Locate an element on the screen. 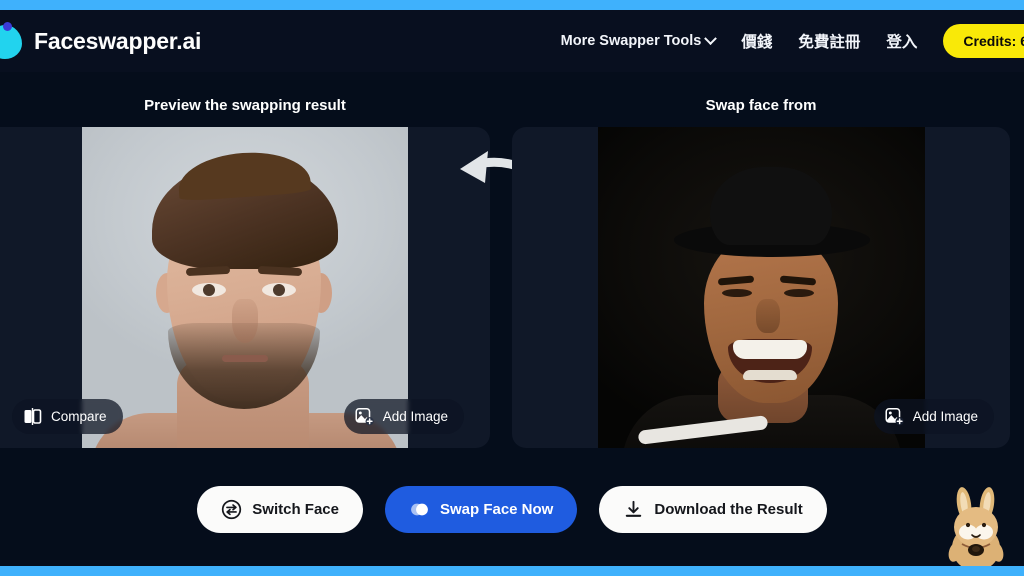 Image resolution: width=1024 pixels, height=576 pixels. cyan-blob-logo-icon is located at coordinates (12, 41).